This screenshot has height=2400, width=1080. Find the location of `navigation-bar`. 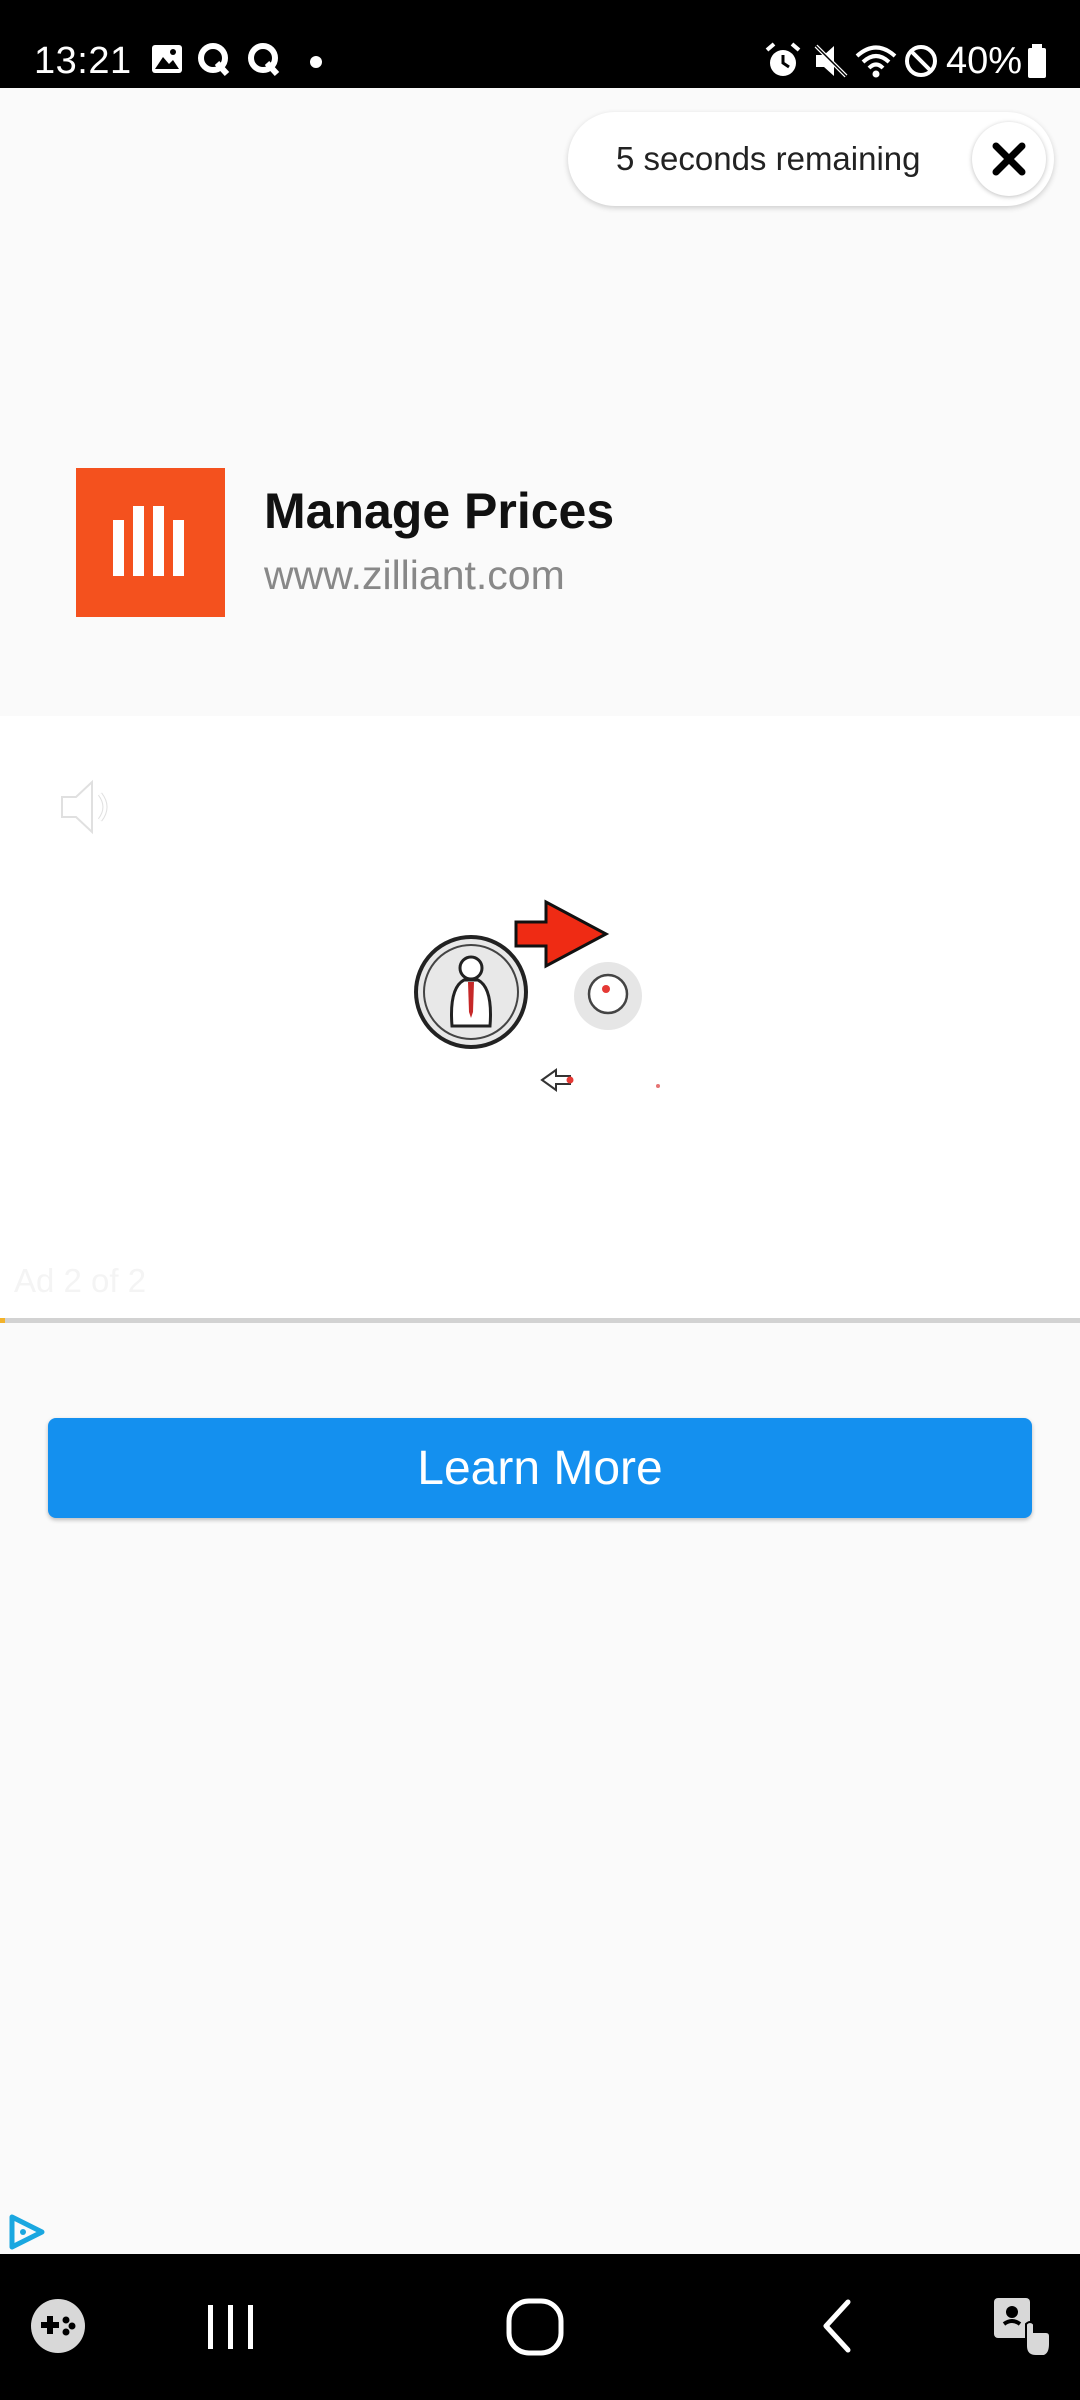

navigation-bar is located at coordinates (540, 2327).